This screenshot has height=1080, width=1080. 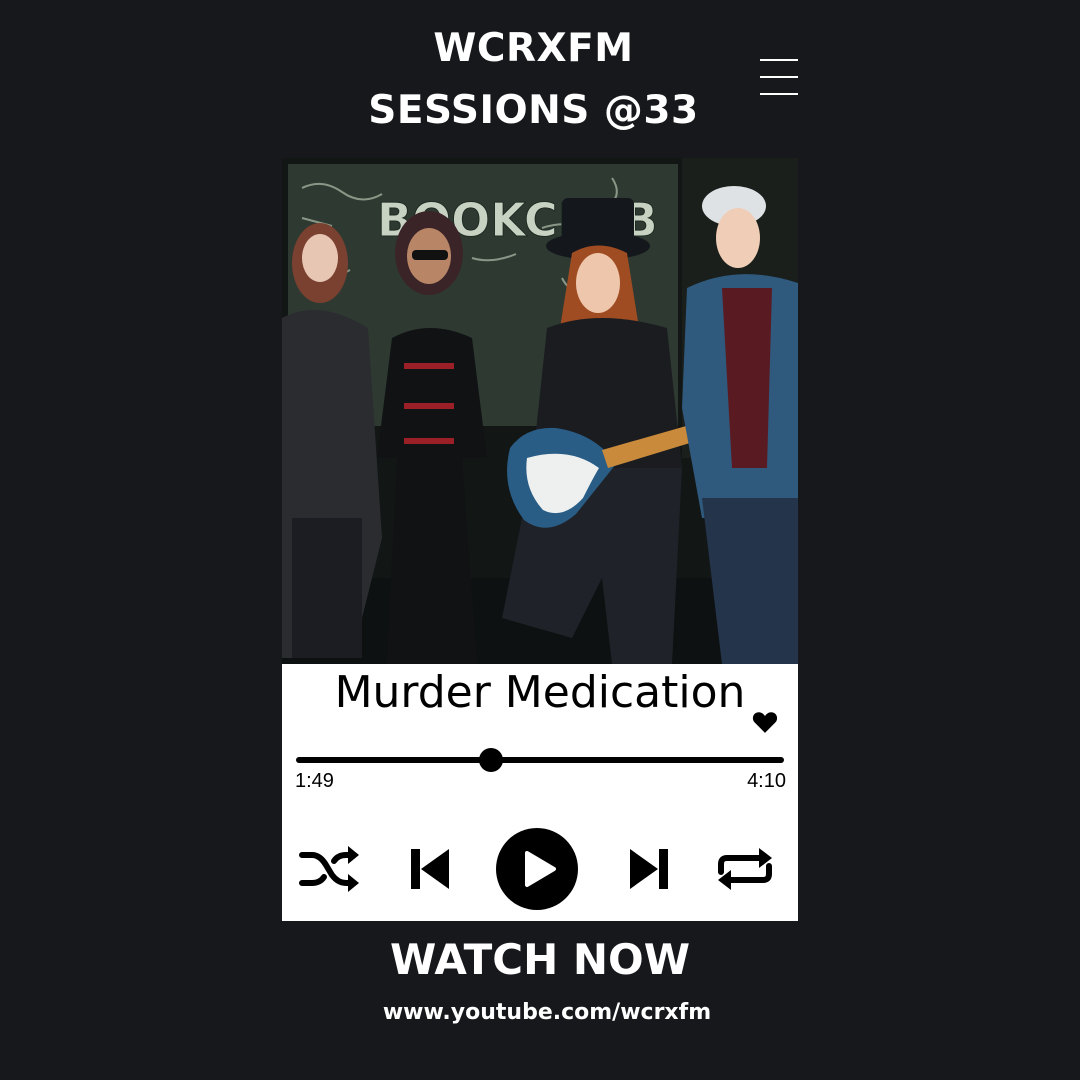 I want to click on play-icon, so click(x=540, y=869).